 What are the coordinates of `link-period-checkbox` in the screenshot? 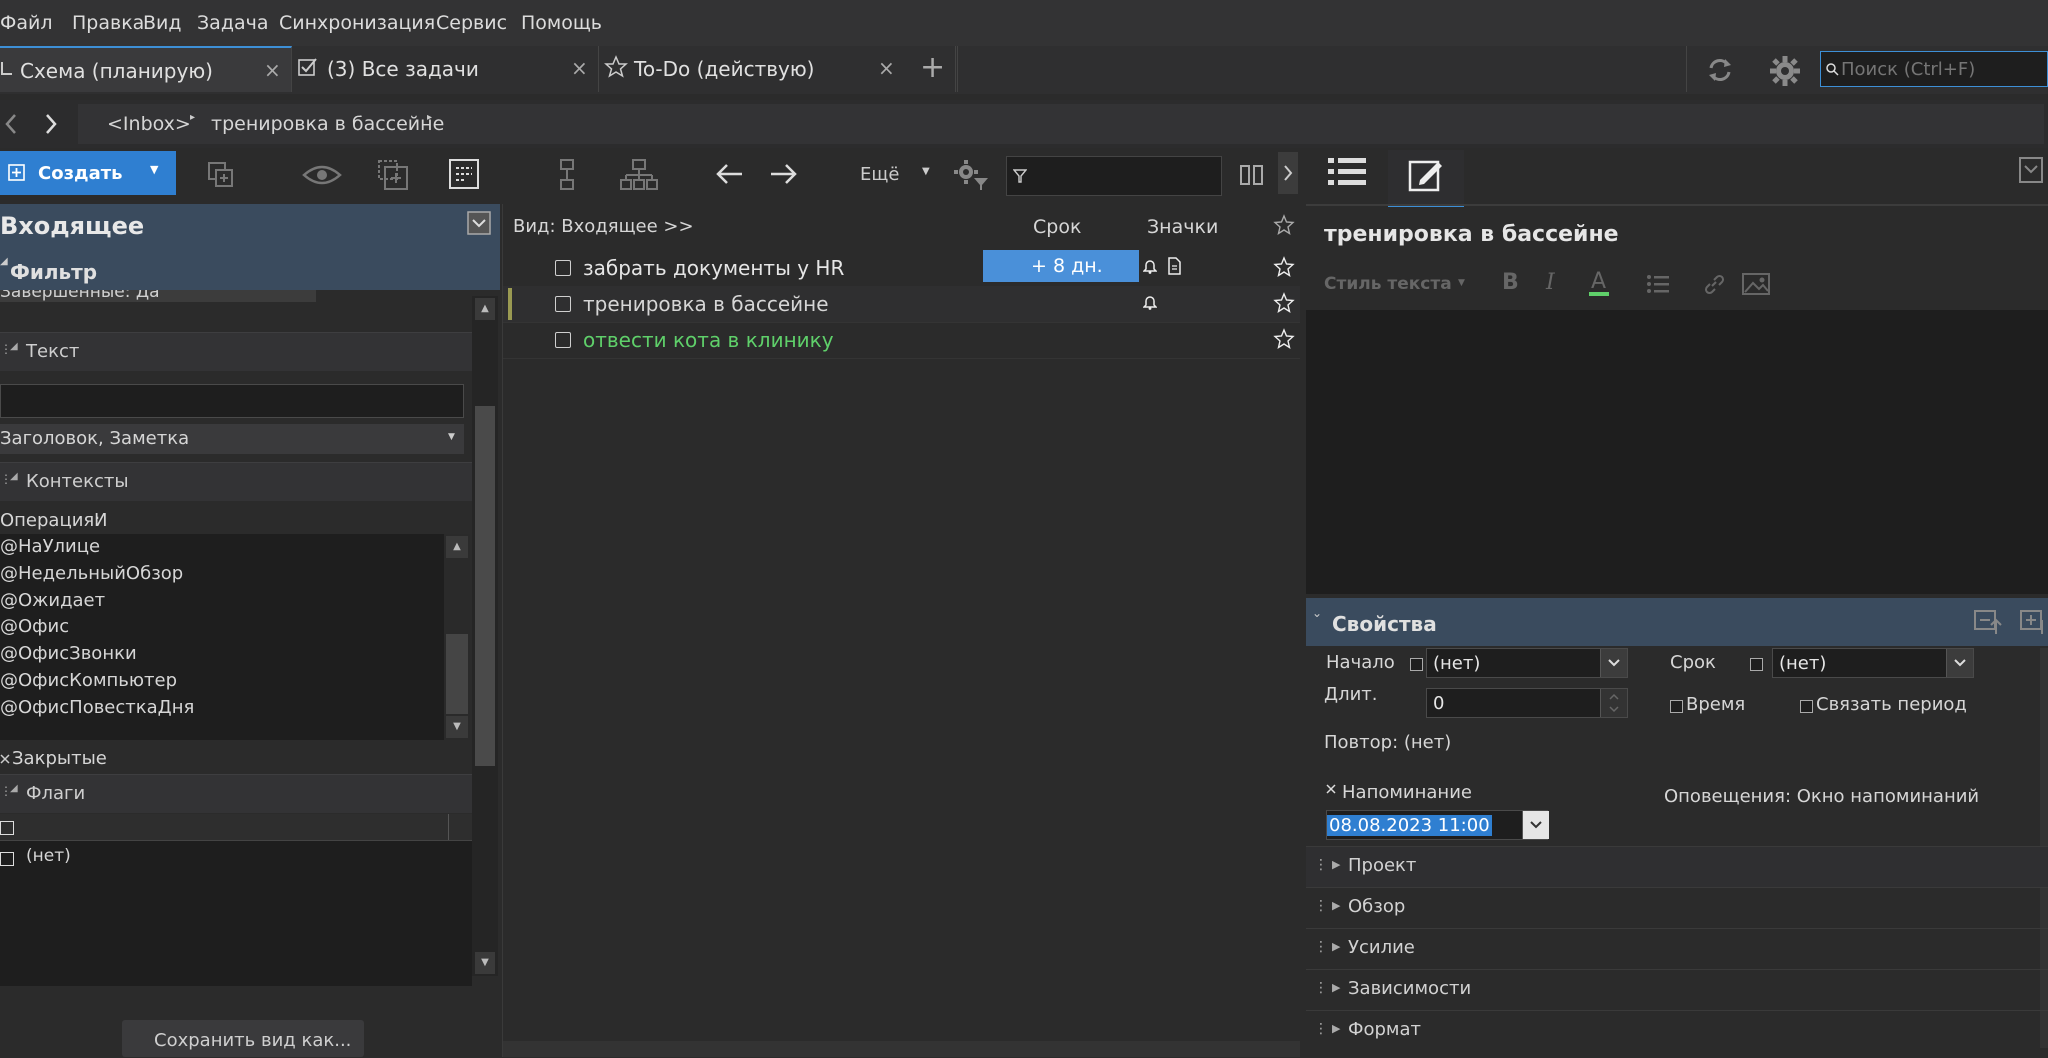 It's located at (1806, 706).